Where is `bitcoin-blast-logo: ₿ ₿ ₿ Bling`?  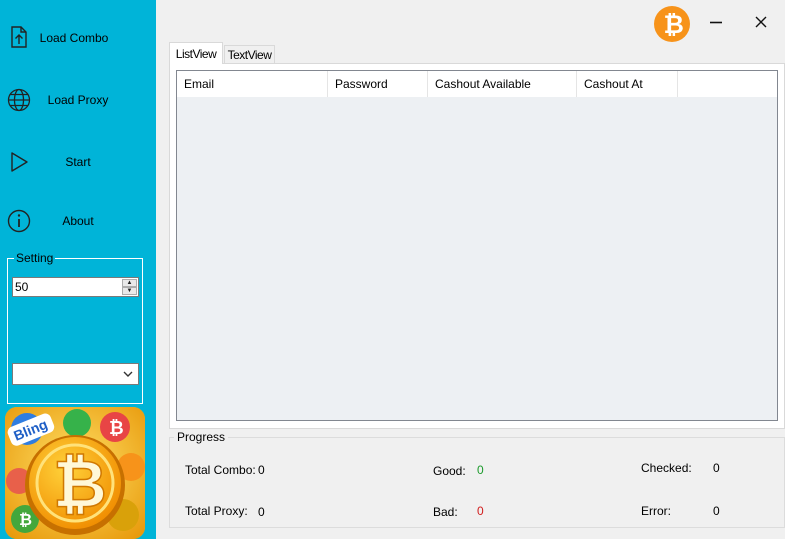 bitcoin-blast-logo: ₿ ₿ ₿ Bling is located at coordinates (75, 473).